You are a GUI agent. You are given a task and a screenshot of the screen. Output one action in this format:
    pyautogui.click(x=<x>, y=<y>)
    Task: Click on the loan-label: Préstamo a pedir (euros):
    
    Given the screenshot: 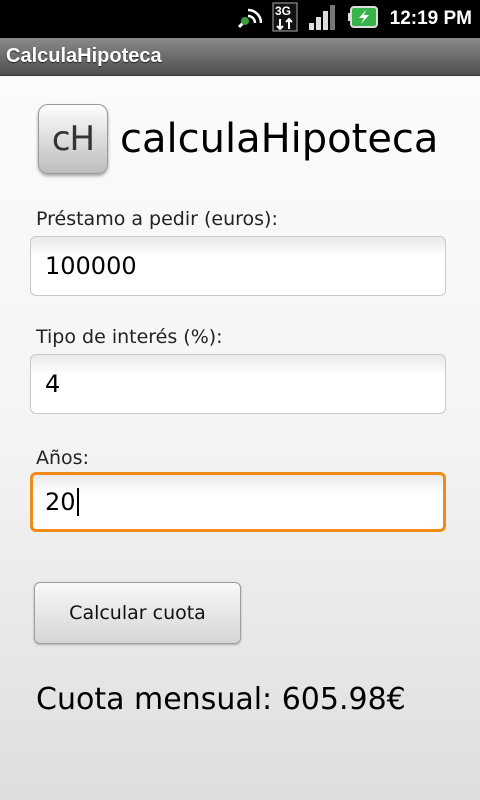 What is the action you would take?
    pyautogui.click(x=157, y=219)
    